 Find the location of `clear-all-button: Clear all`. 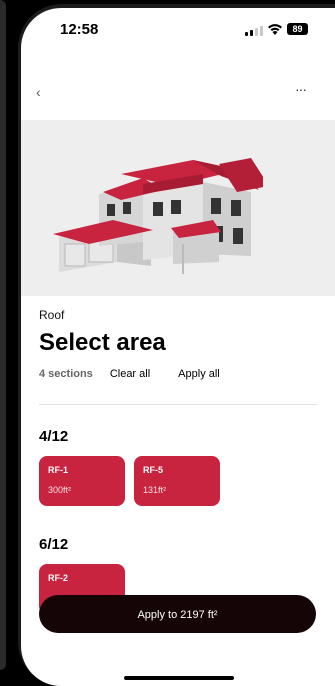

clear-all-button: Clear all is located at coordinates (130, 374).